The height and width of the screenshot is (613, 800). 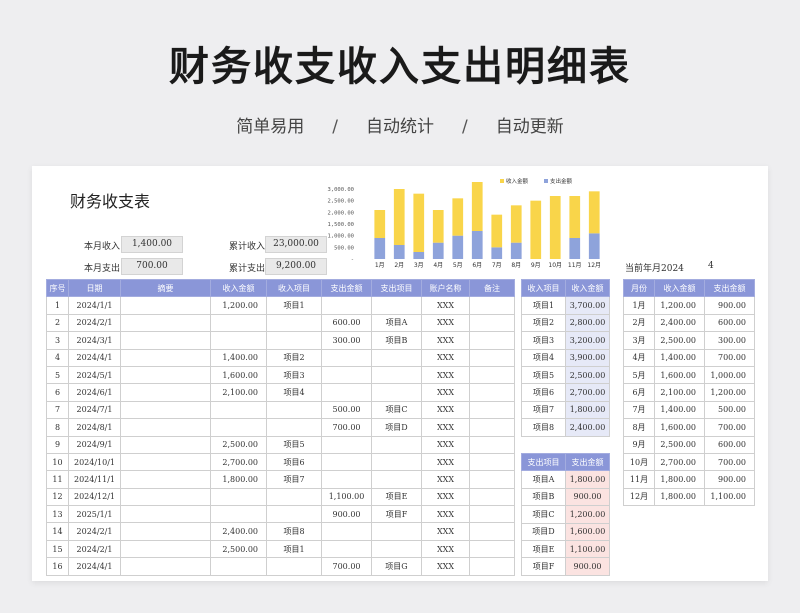 I want to click on table-cell: 2024/6/1, so click(x=94, y=392).